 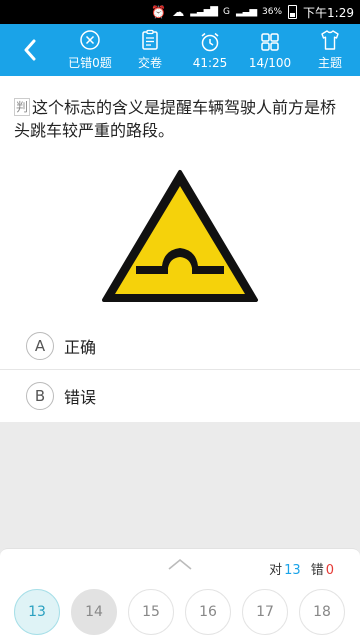 I want to click on submit-paper-label: 交卷, so click(x=149, y=63).